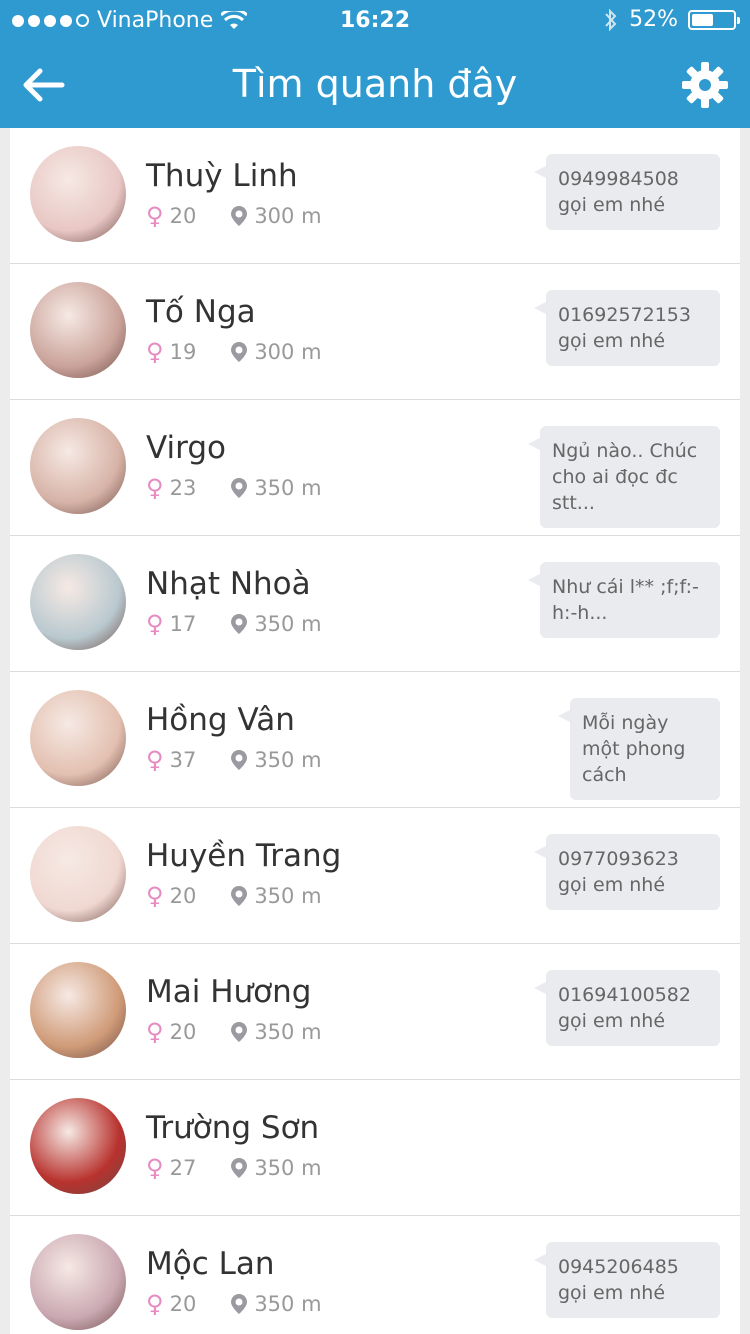  Describe the element at coordinates (183, 624) in the screenshot. I see `person-age: 17` at that location.